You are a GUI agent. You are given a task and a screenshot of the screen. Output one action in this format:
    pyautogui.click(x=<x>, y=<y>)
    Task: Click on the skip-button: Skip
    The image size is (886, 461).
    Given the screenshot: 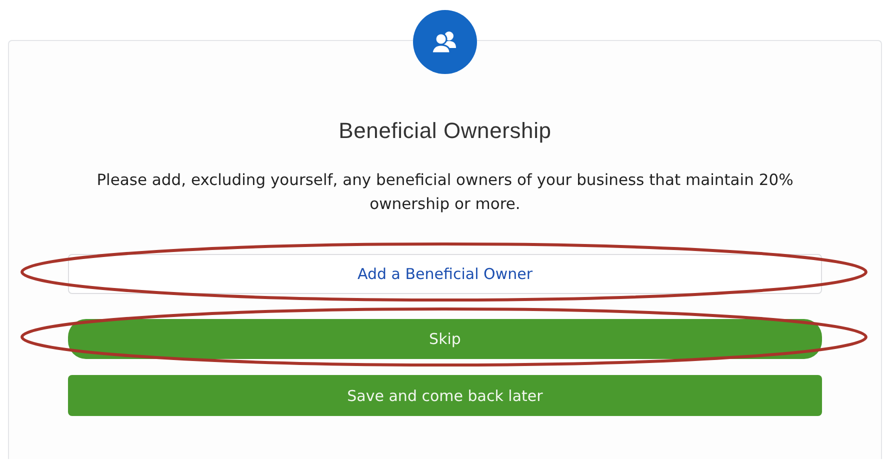 What is the action you would take?
    pyautogui.click(x=445, y=339)
    